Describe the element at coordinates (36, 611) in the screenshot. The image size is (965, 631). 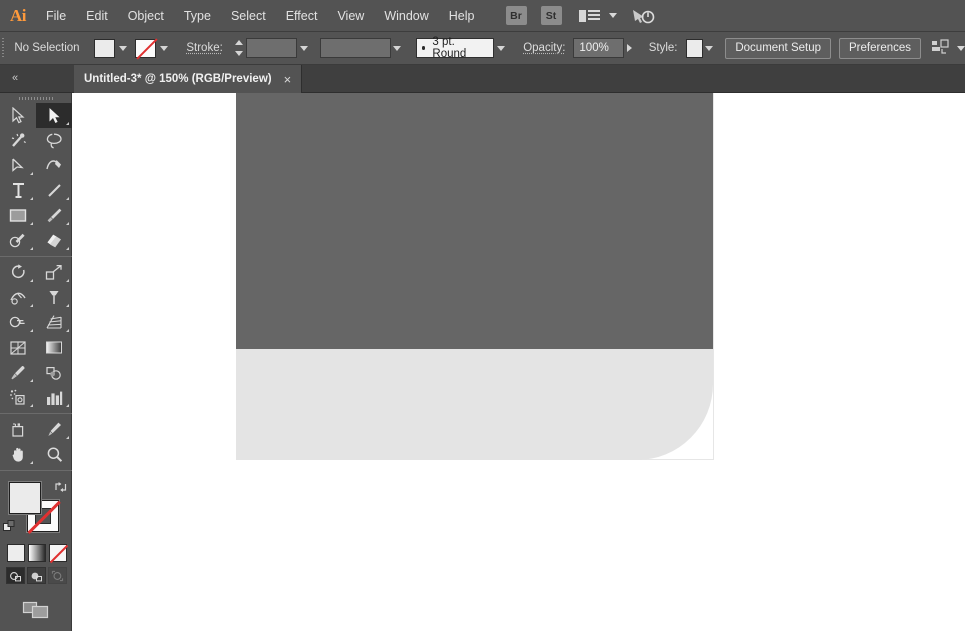
I see `change-screen-mode-button` at that location.